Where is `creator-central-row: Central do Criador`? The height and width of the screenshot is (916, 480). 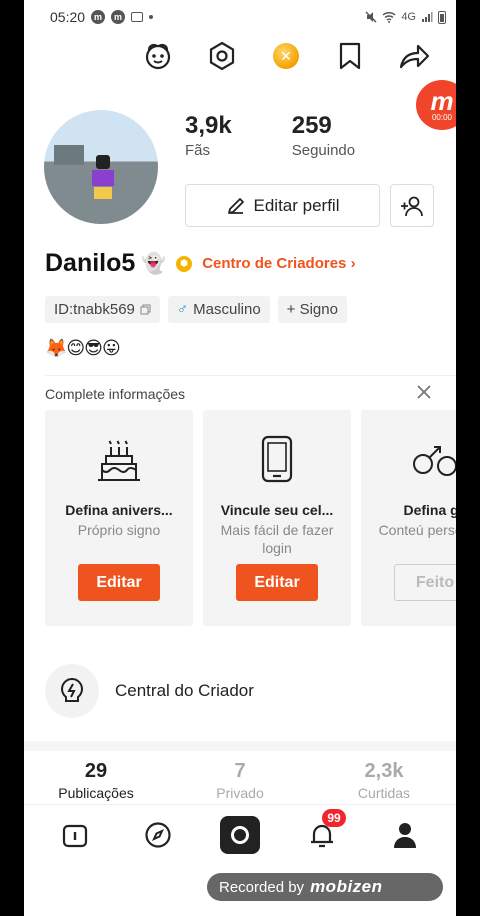 creator-central-row: Central do Criador is located at coordinates (149, 691).